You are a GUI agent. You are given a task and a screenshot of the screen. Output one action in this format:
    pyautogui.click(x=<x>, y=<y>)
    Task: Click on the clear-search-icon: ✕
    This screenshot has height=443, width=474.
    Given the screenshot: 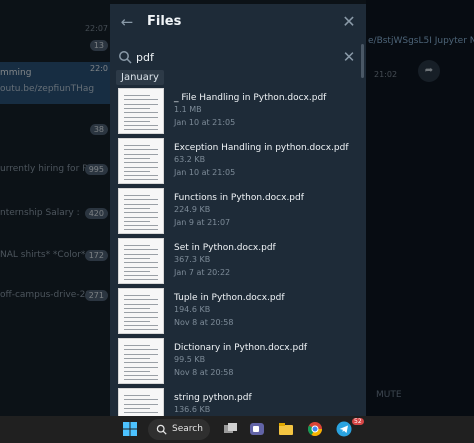 What is the action you would take?
    pyautogui.click(x=349, y=57)
    